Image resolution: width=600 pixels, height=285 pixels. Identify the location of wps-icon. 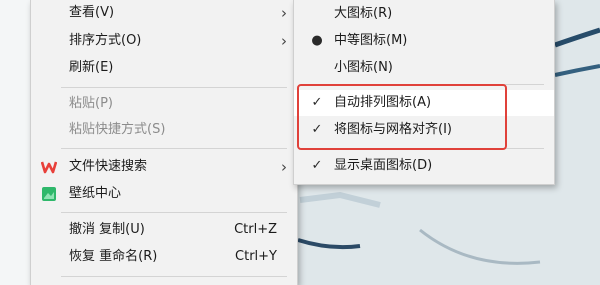
(49, 167).